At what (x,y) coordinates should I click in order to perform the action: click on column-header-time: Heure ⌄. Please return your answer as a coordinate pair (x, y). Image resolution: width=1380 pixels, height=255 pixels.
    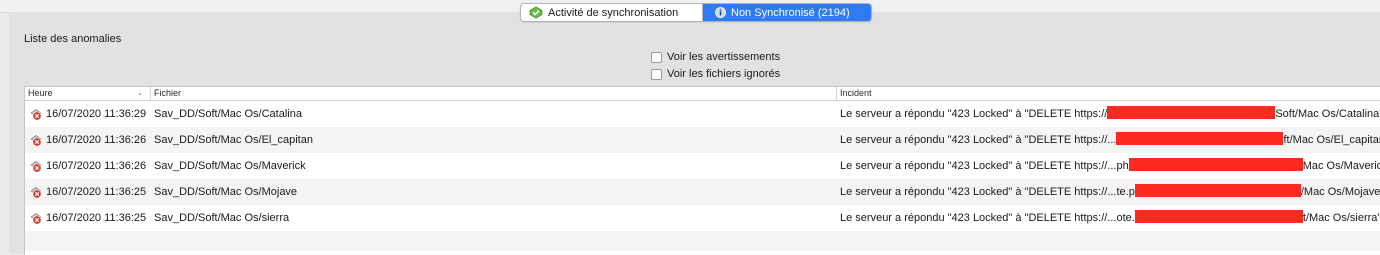
    Looking at the image, I should click on (87, 93).